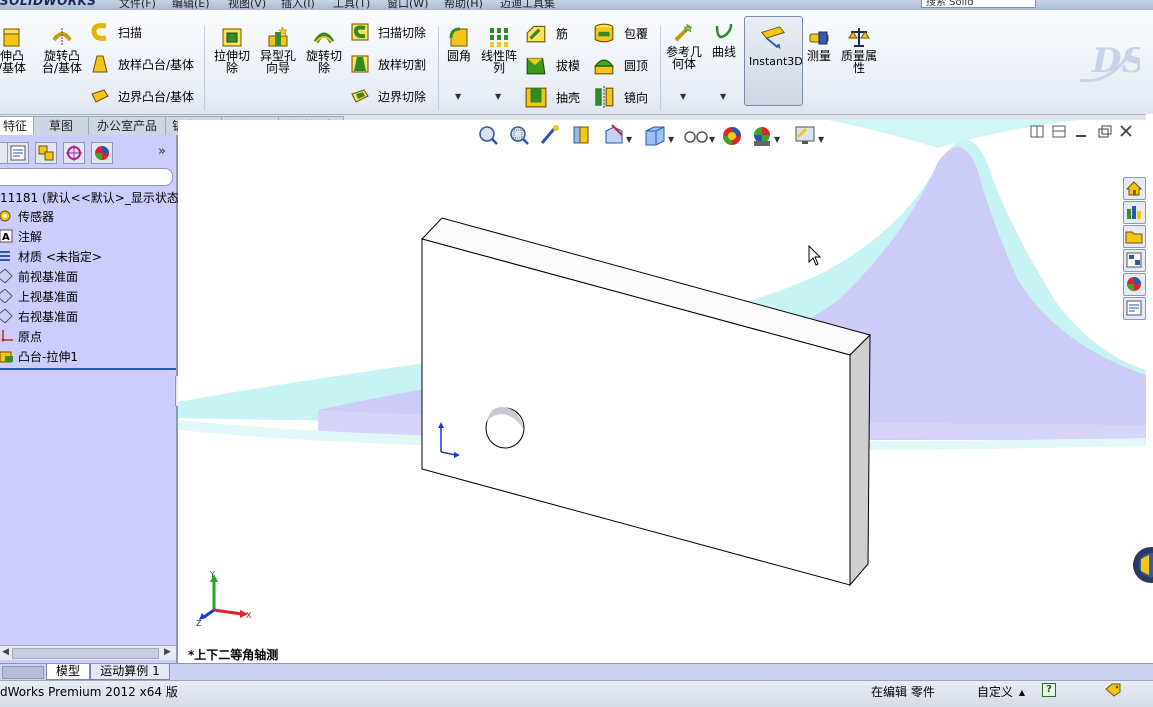  Describe the element at coordinates (167, 652) in the screenshot. I see `scroll-right-arrow-icon: ▶` at that location.